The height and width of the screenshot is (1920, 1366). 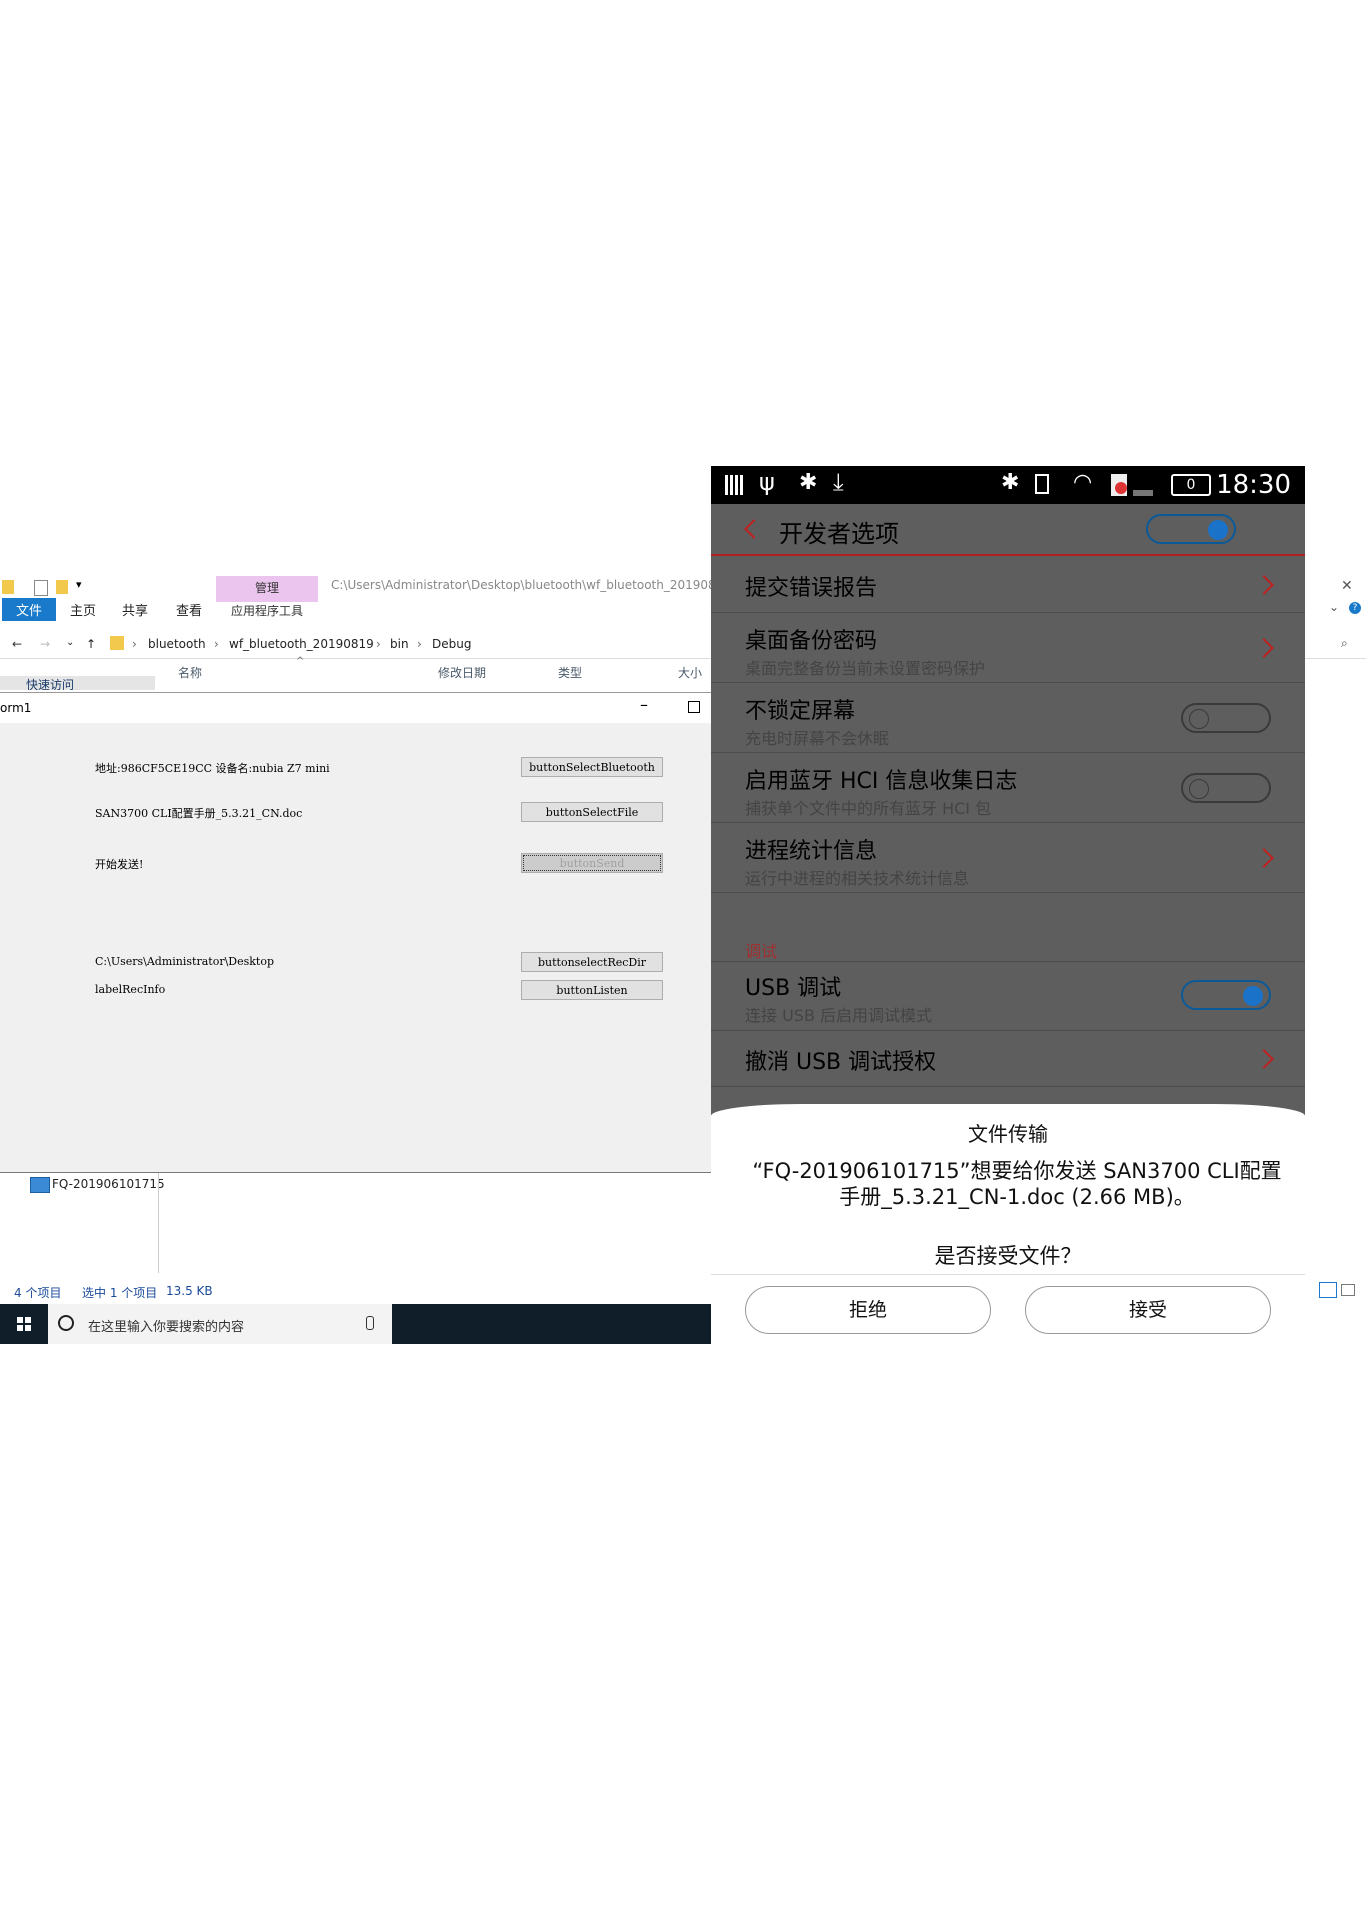 I want to click on signal-icon, so click(x=1143, y=493).